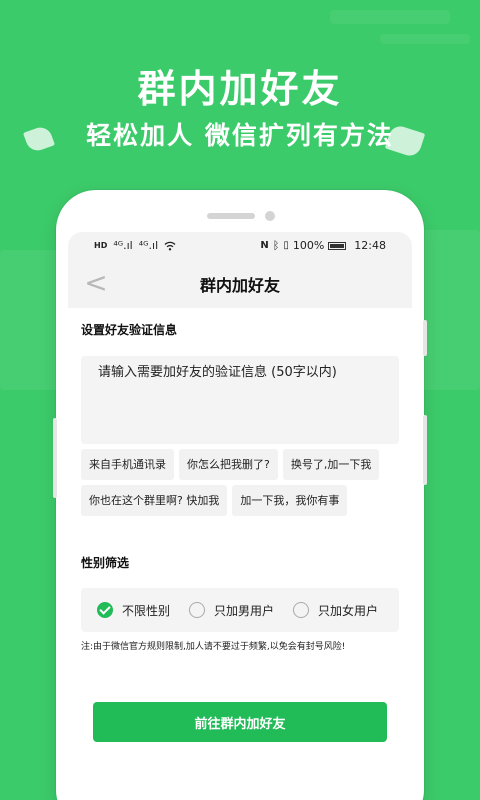 The width and height of the screenshot is (480, 800). What do you see at coordinates (231, 216) in the screenshot?
I see `phone-speaker` at bounding box center [231, 216].